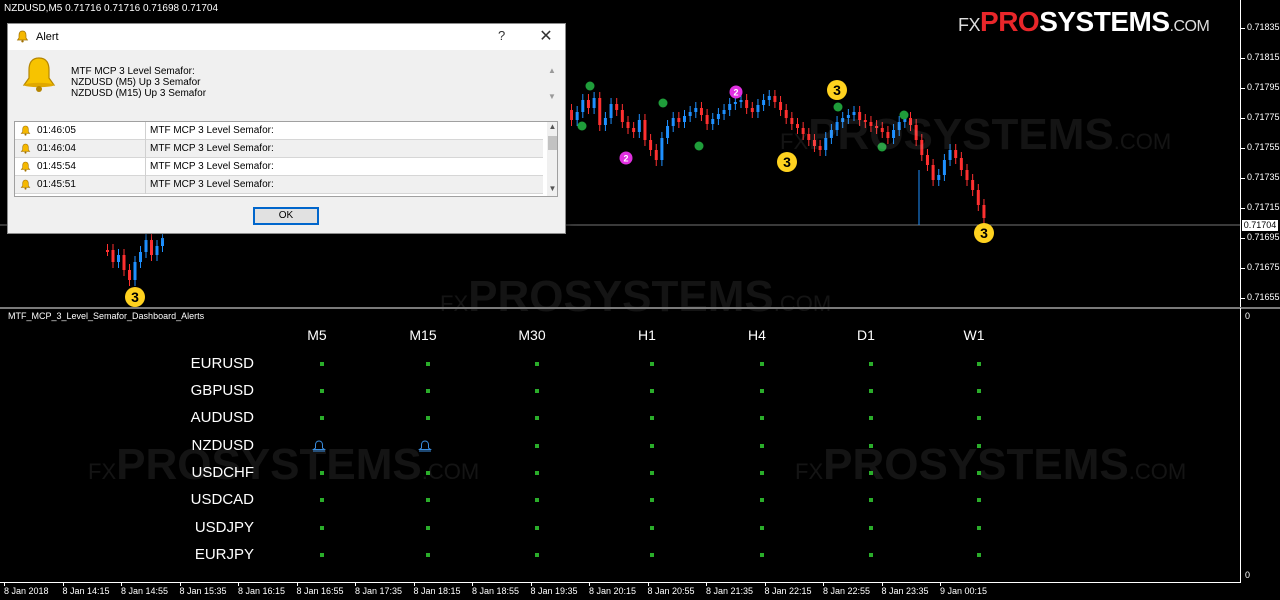 The height and width of the screenshot is (600, 1280). I want to click on time-label: 8 Jan 19:35, so click(554, 591).